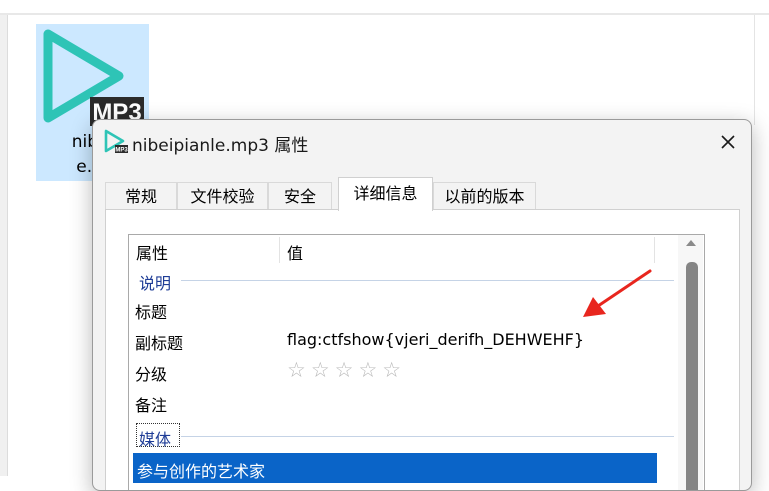 The image size is (769, 491). What do you see at coordinates (155, 283) in the screenshot?
I see `group-label-description: 说明` at bounding box center [155, 283].